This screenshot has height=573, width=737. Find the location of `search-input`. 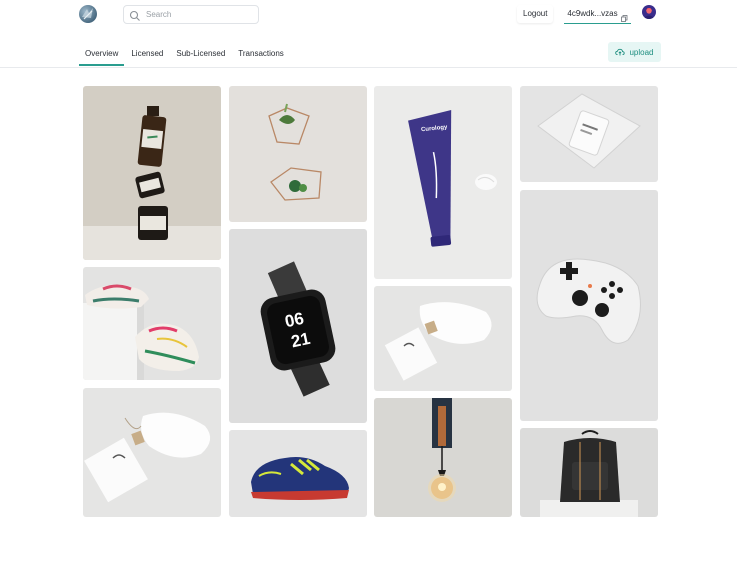

search-input is located at coordinates (198, 14).